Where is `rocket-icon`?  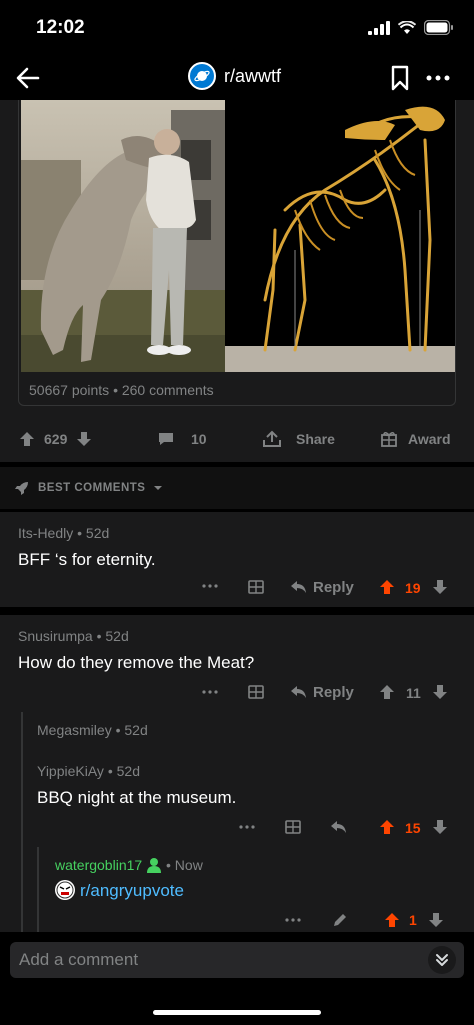
rocket-icon is located at coordinates (21, 488).